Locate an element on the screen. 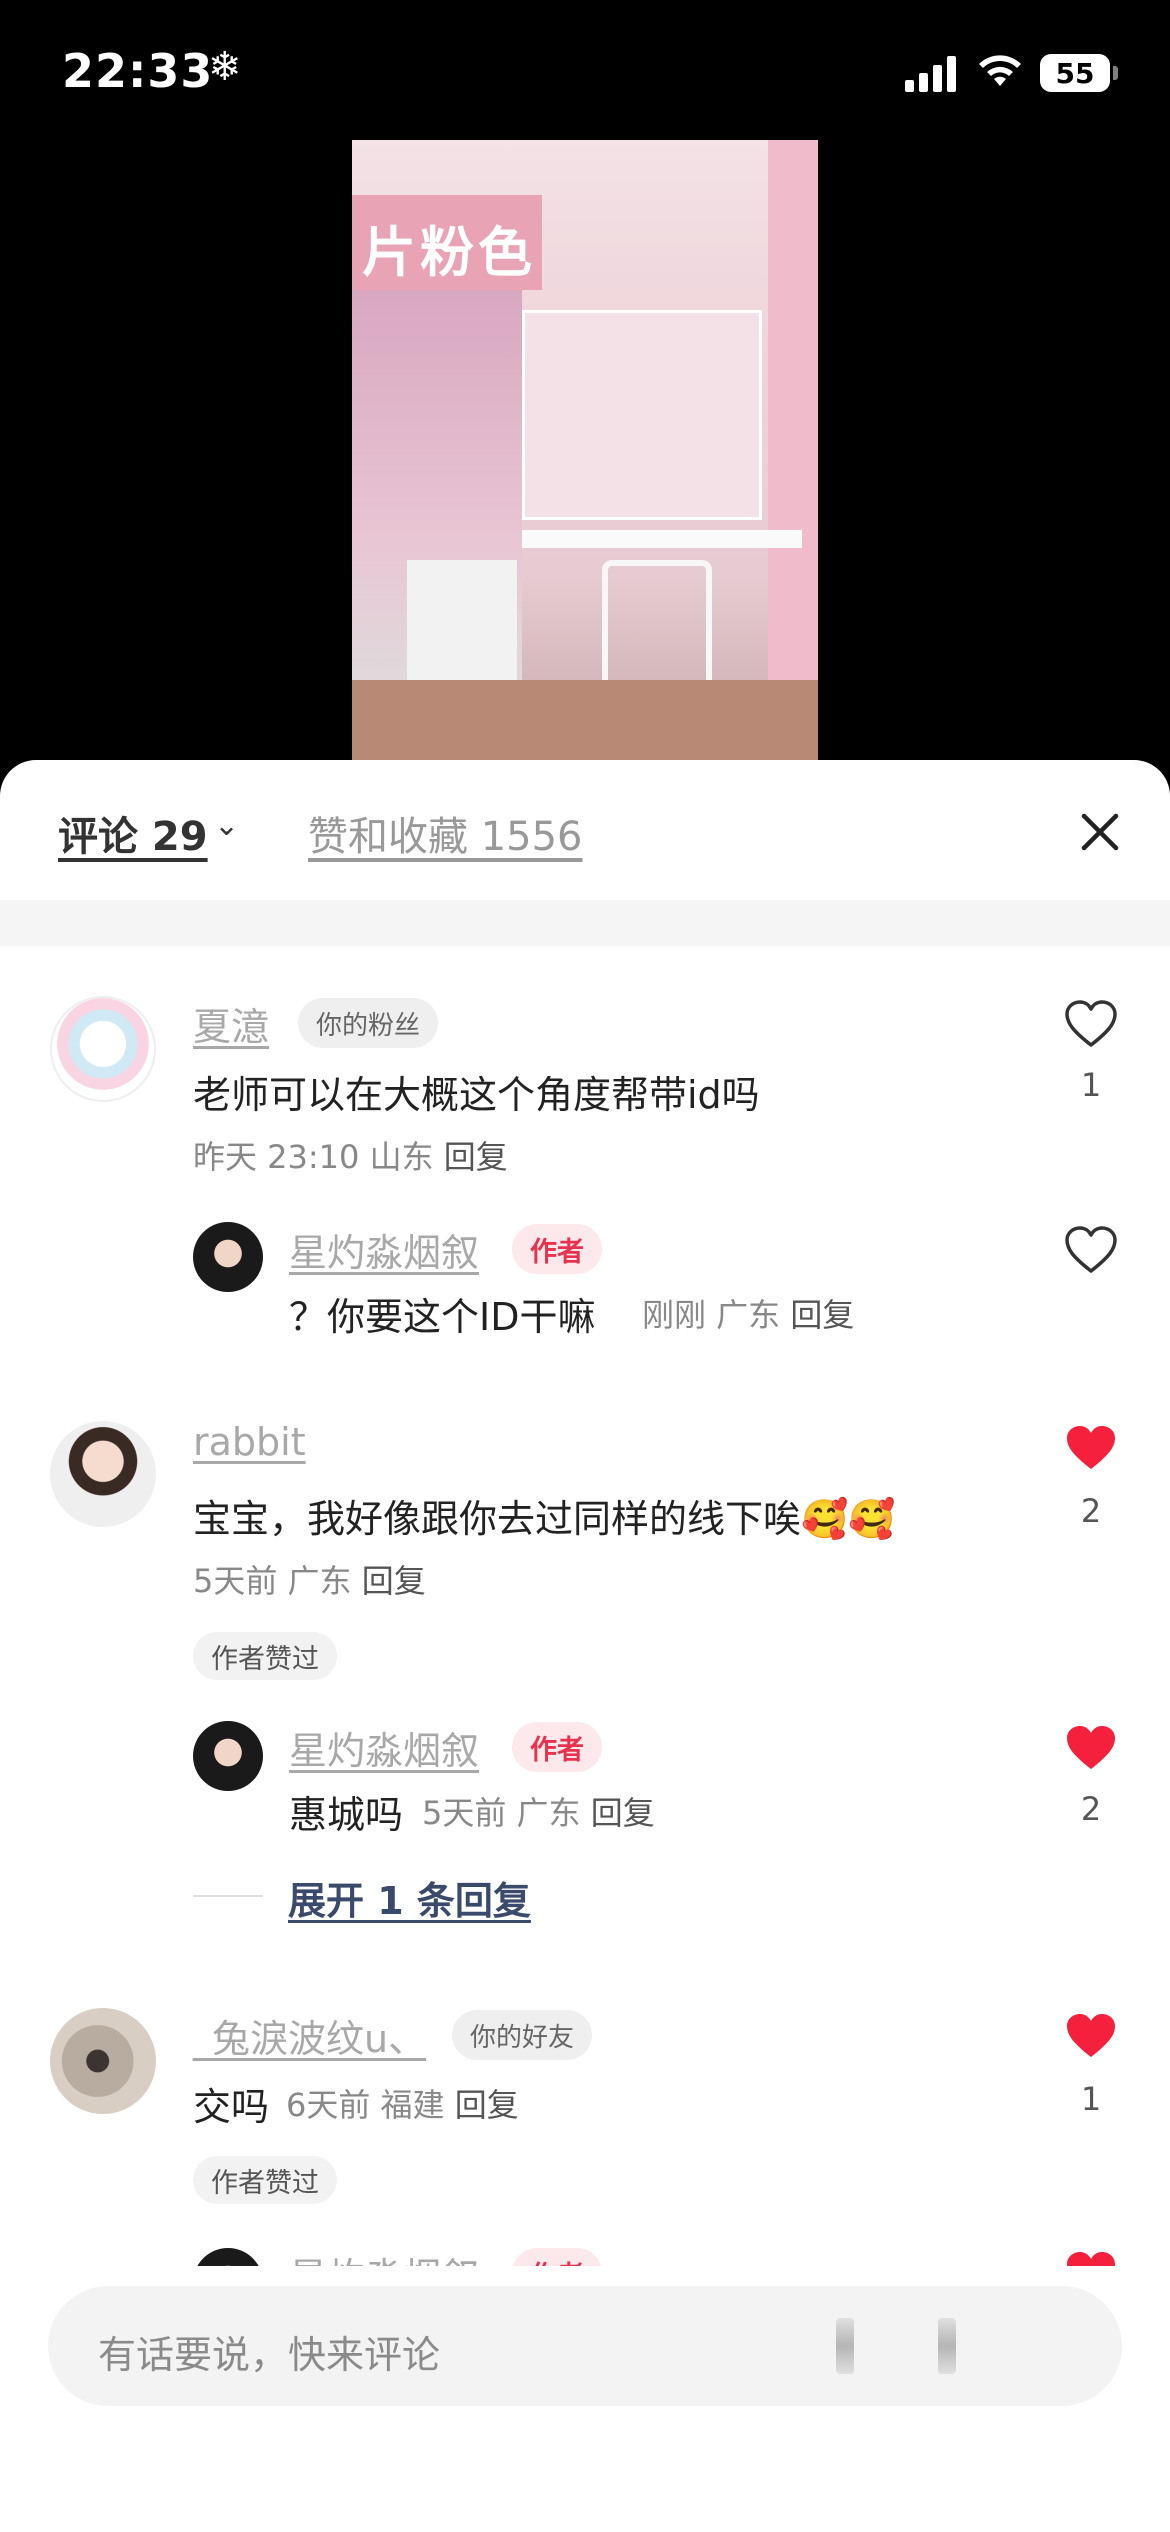 Image resolution: width=1170 pixels, height=2532 pixels. video-desk is located at coordinates (662, 539).